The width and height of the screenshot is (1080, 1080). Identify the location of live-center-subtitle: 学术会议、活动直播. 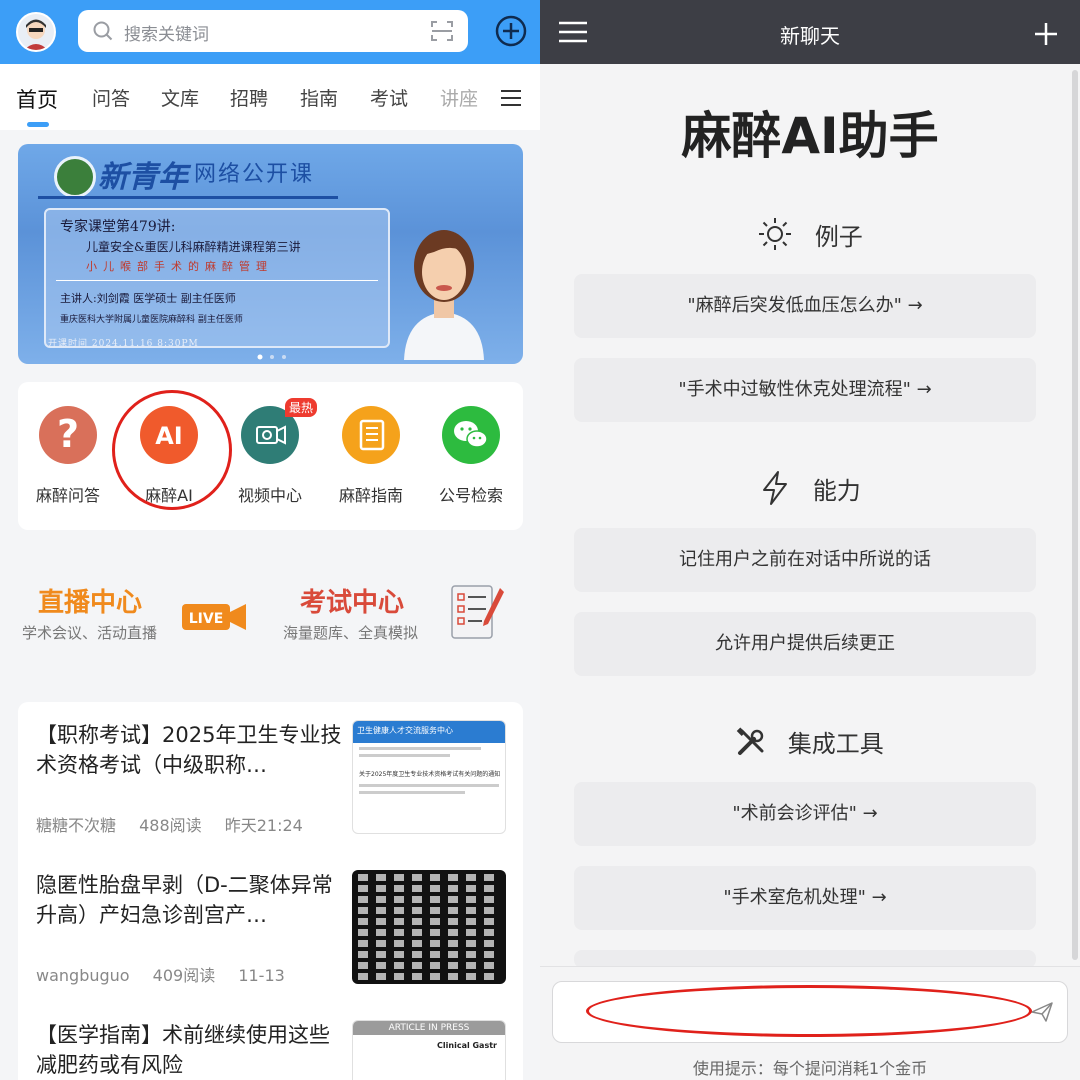
(90, 633).